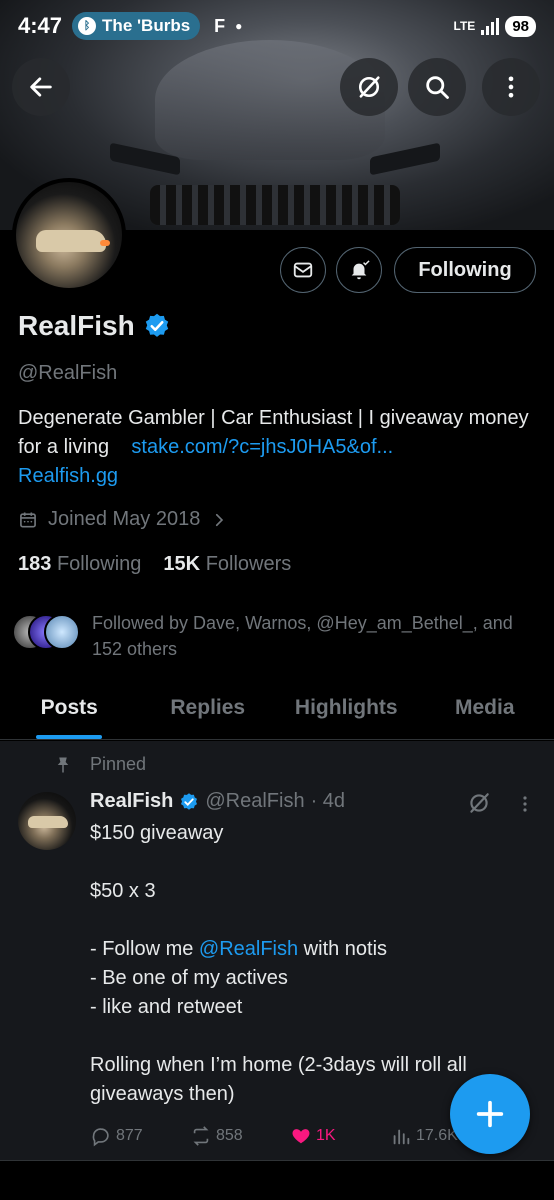 This screenshot has height=1200, width=554. Describe the element at coordinates (255, 801) in the screenshot. I see `post-author-handle: @RealFish` at that location.